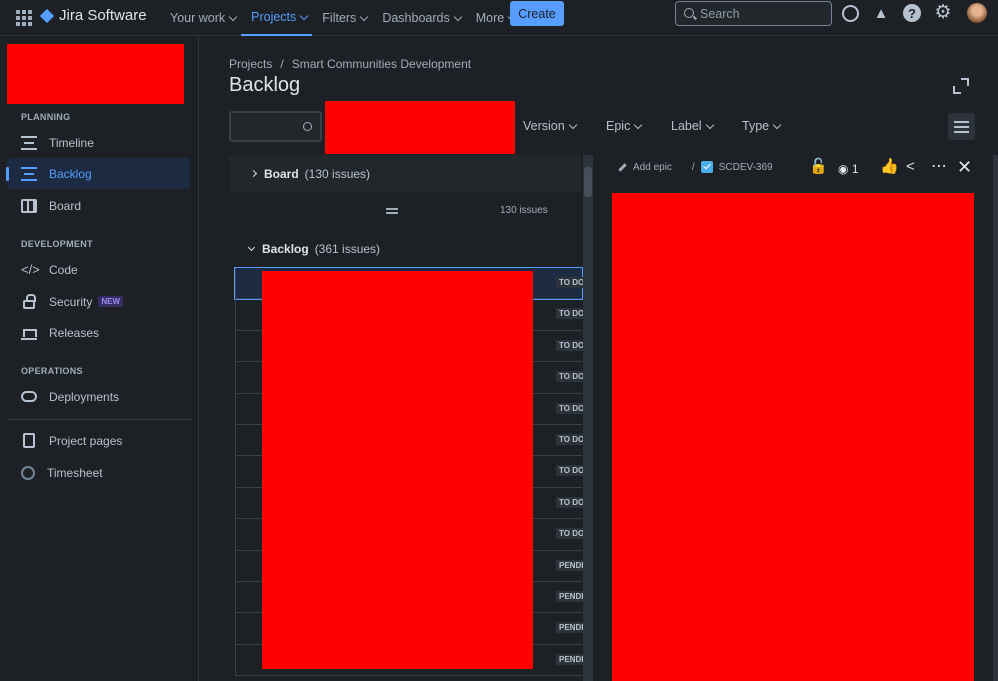  I want to click on help-glyph: ?, so click(912, 13).